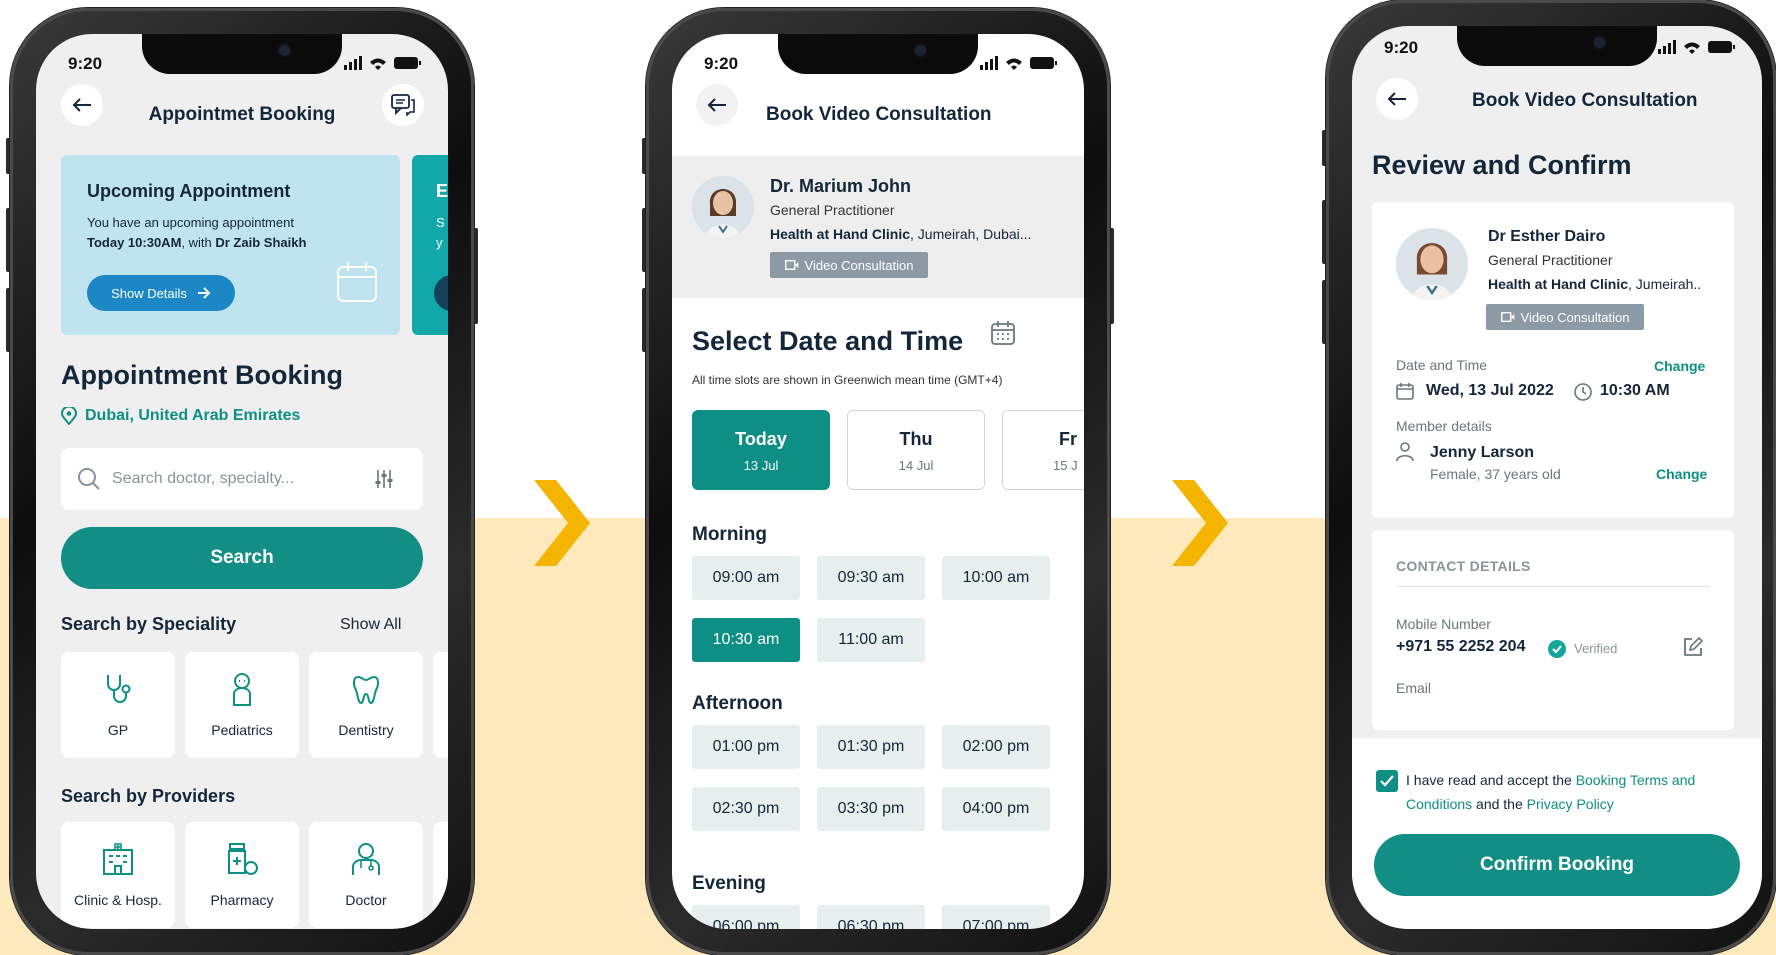 Image resolution: width=1776 pixels, height=955 pixels. I want to click on date-label: Date and Time, so click(1442, 365).